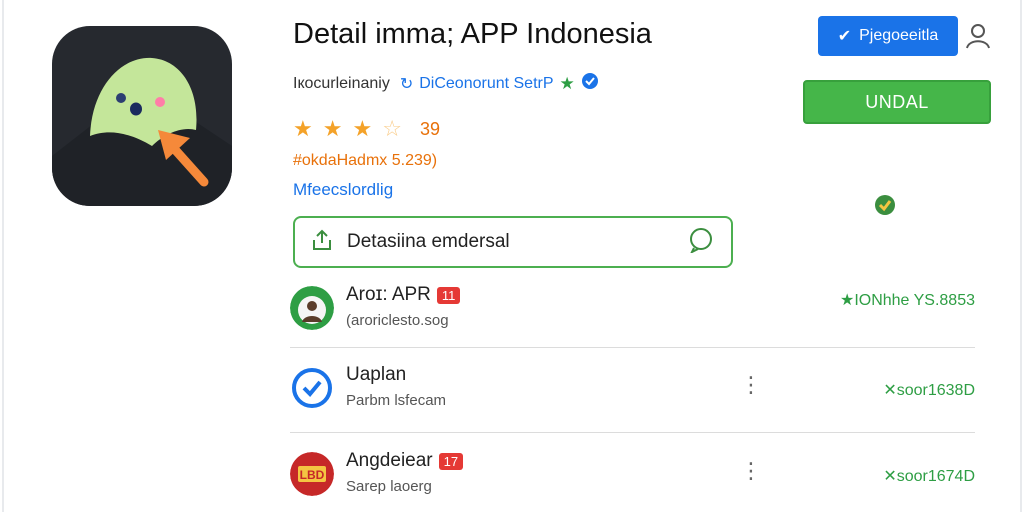 This screenshot has height=512, width=1024. Describe the element at coordinates (341, 83) in the screenshot. I see `developer-name: Iкoсurleinaniy` at that location.